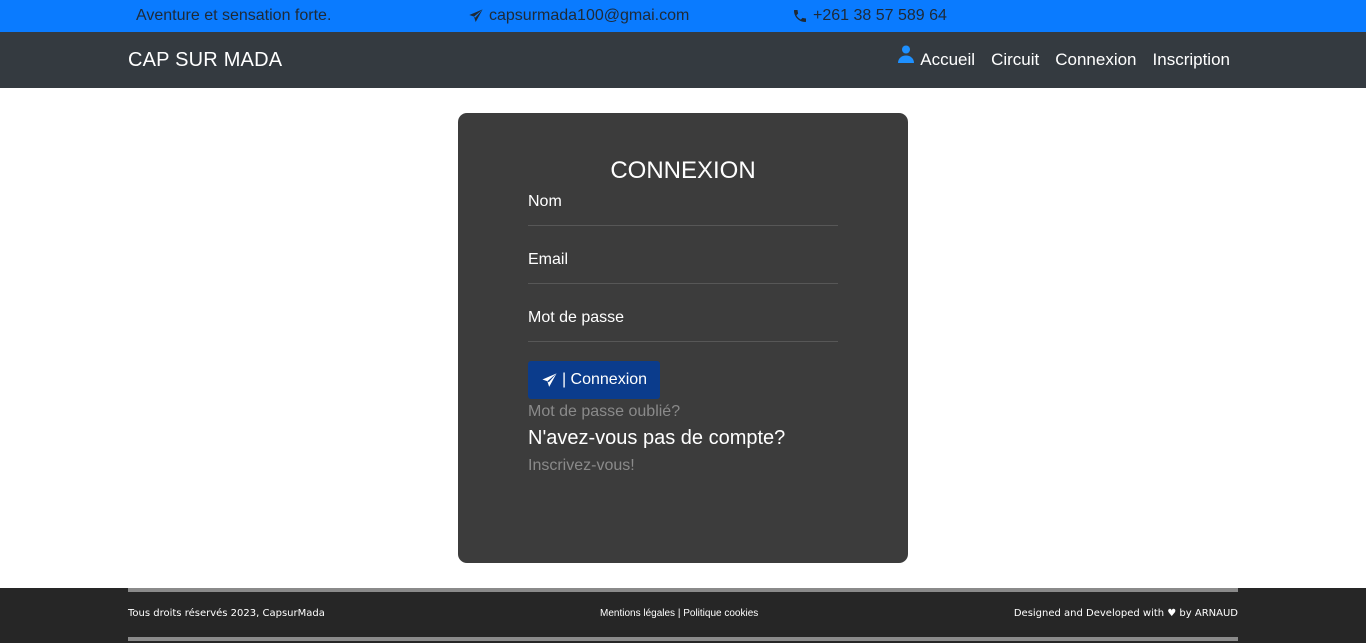  I want to click on user-icon, so click(906, 54).